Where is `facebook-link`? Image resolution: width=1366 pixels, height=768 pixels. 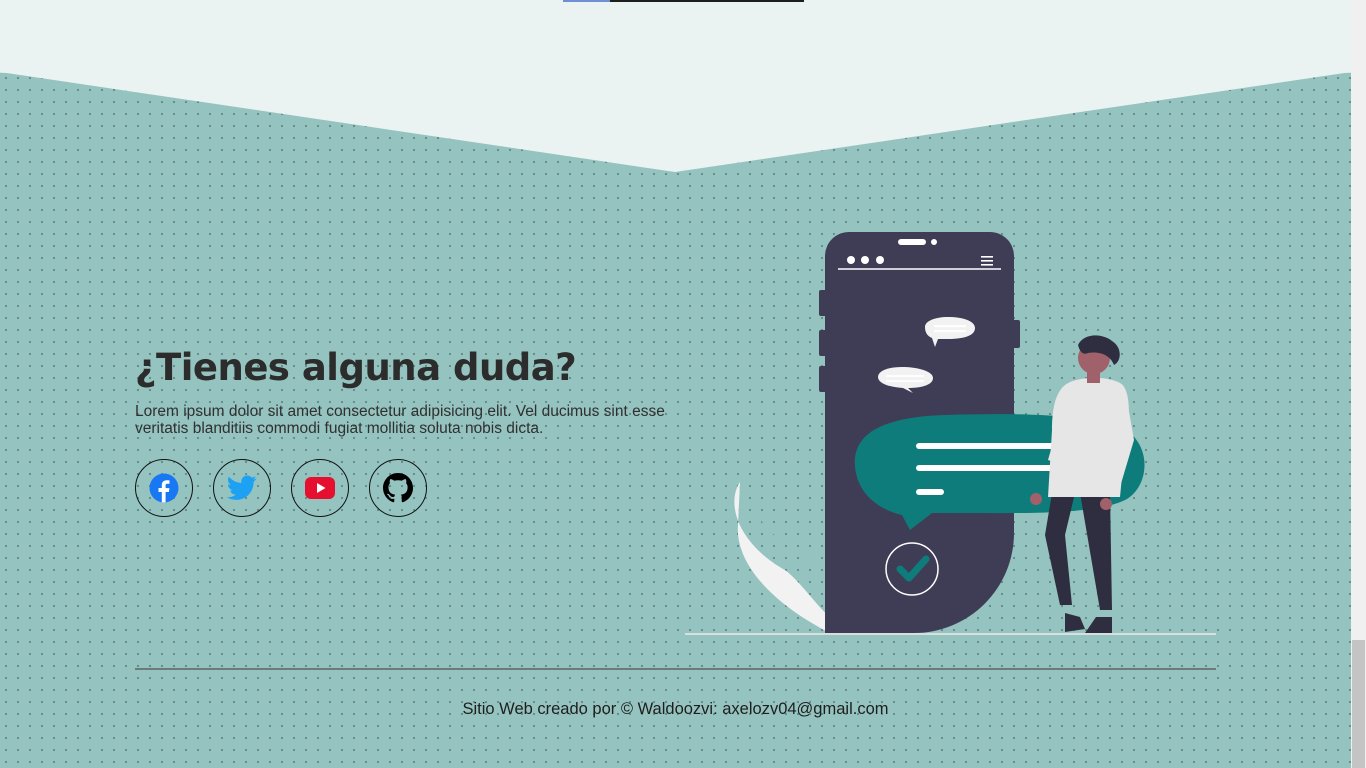 facebook-link is located at coordinates (164, 488).